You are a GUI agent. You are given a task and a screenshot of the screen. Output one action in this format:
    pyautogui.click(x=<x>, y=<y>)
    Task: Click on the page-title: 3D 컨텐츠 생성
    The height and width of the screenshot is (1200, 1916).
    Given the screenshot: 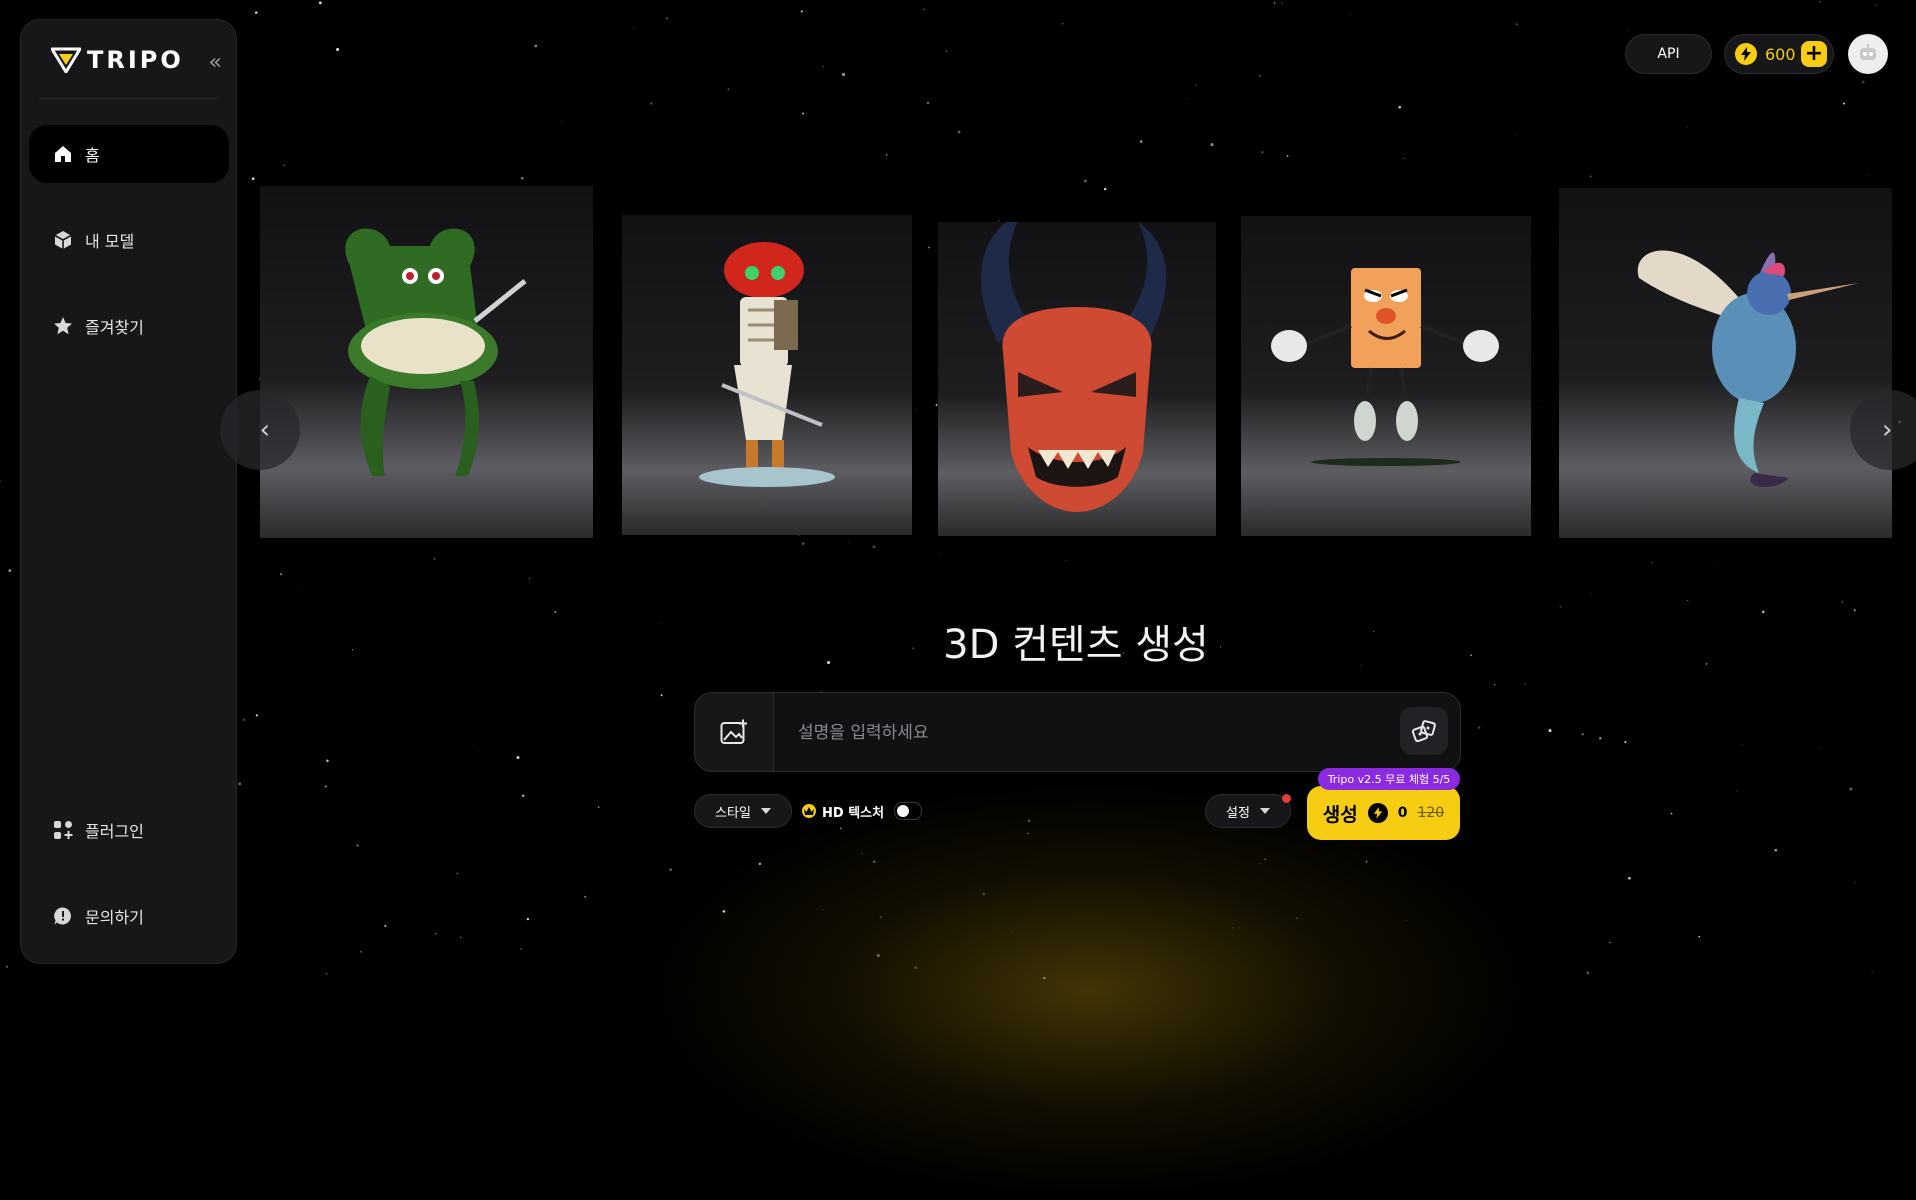 What is the action you would take?
    pyautogui.click(x=1076, y=645)
    